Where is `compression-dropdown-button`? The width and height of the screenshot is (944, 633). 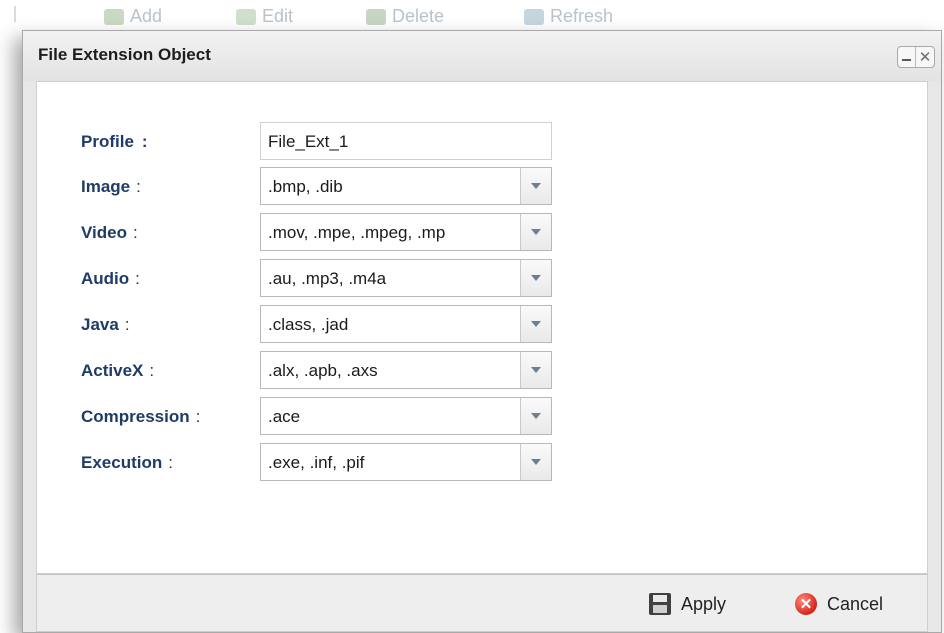
compression-dropdown-button is located at coordinates (535, 416).